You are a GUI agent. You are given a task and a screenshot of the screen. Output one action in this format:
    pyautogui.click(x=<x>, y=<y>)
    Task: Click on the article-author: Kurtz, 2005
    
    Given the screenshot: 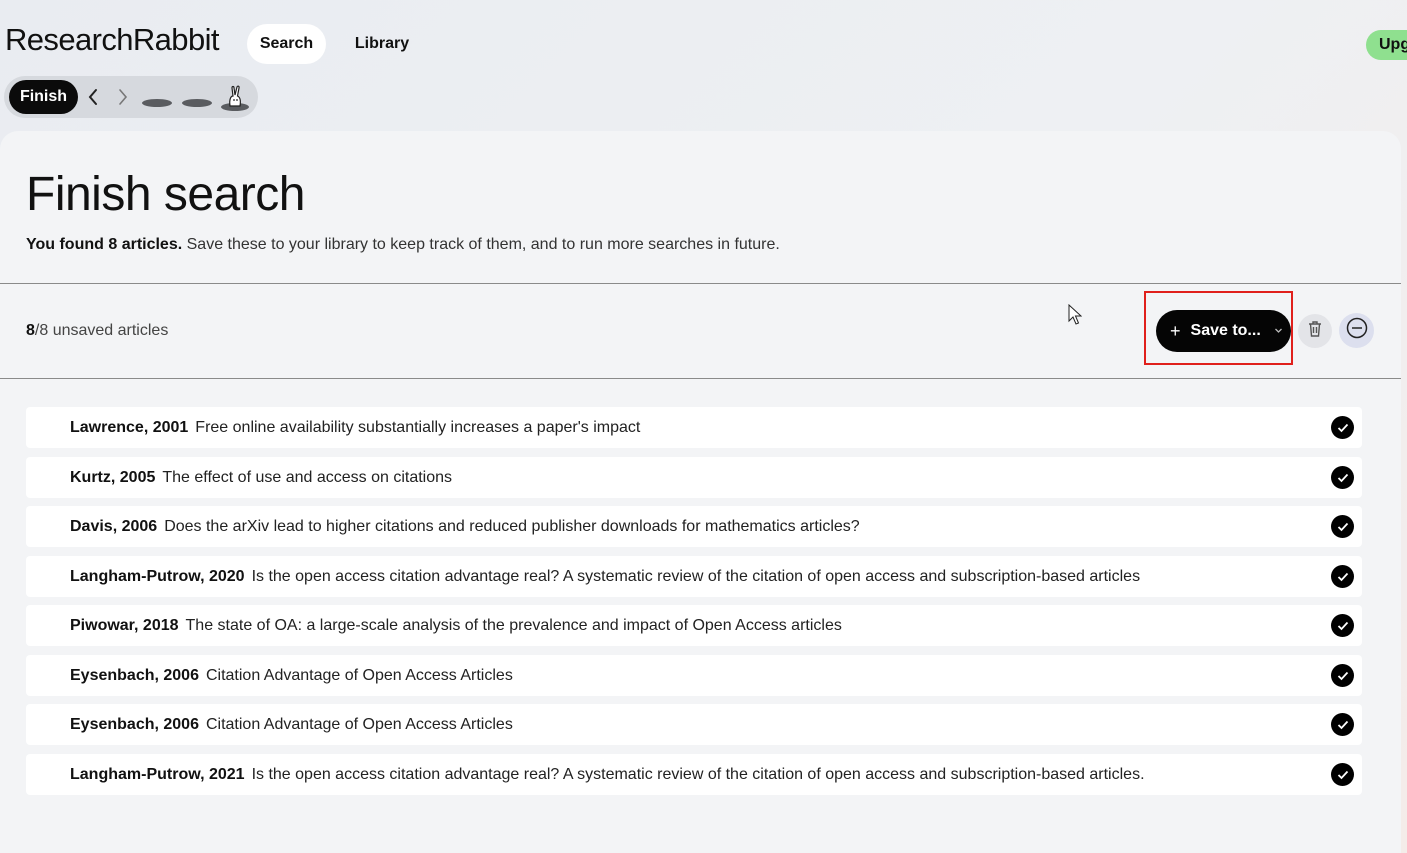 What is the action you would take?
    pyautogui.click(x=113, y=477)
    